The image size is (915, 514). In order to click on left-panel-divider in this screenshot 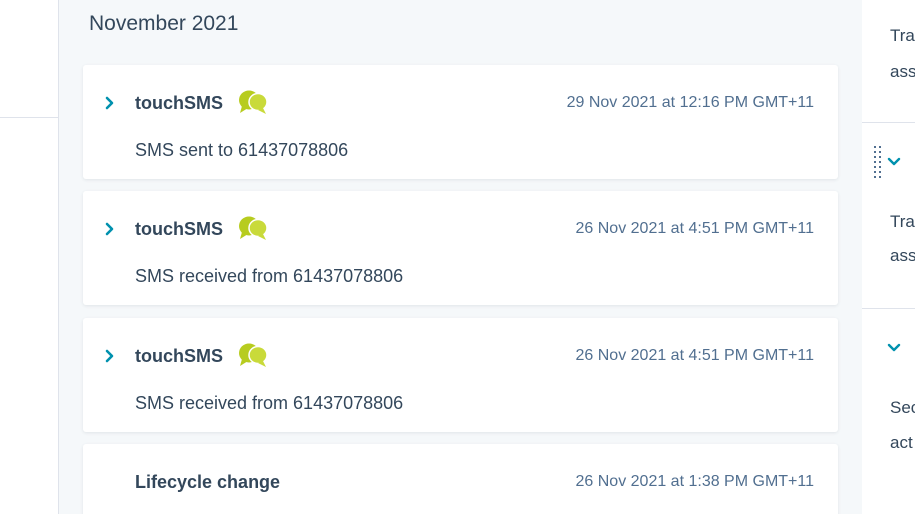, I will do `click(29, 117)`.